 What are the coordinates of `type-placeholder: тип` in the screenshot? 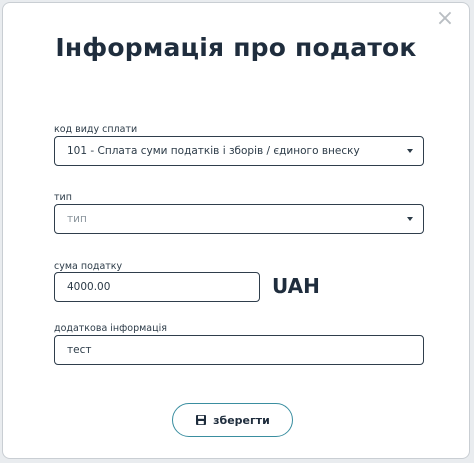 It's located at (77, 219).